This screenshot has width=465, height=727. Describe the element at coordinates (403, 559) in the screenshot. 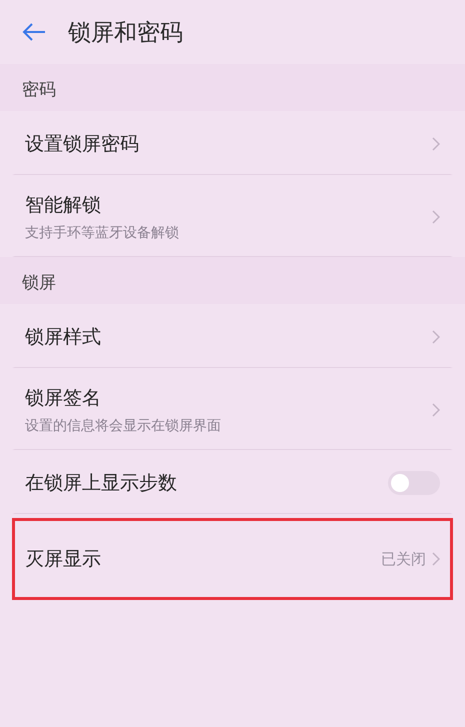

I see `setting-value: 已关闭` at that location.